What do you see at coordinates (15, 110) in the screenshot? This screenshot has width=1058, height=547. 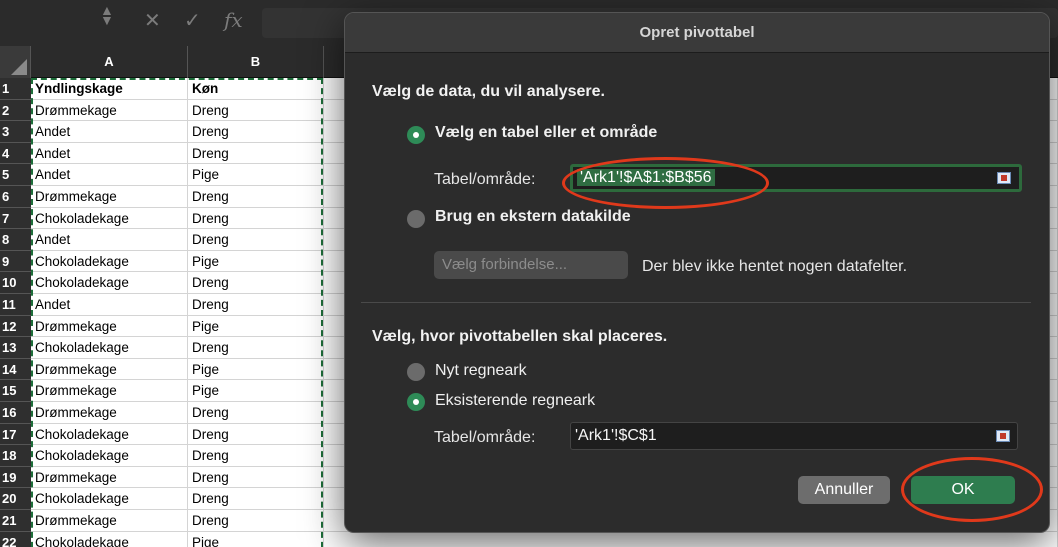 I see `row-number: 2` at bounding box center [15, 110].